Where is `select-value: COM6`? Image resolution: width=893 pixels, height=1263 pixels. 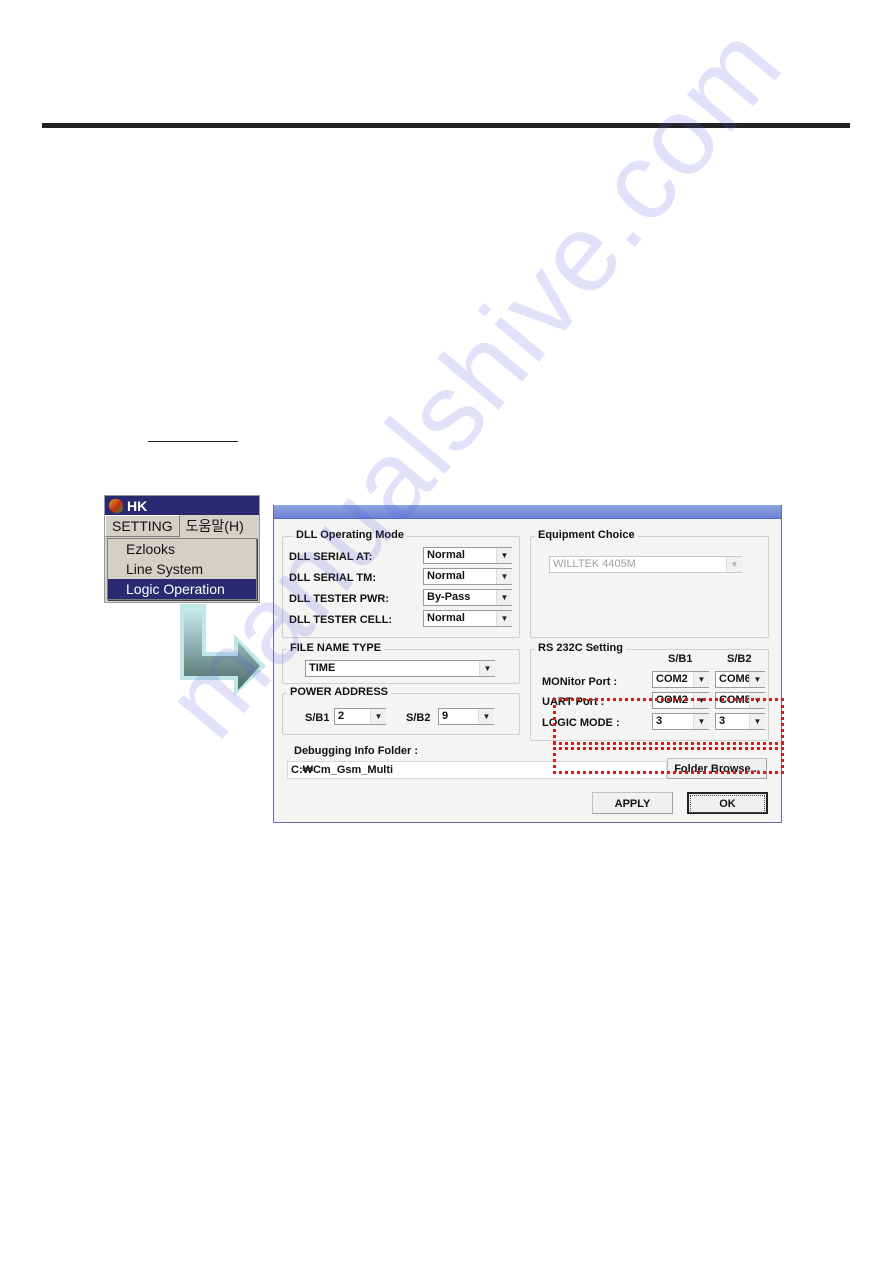
select-value: COM6 is located at coordinates (735, 679).